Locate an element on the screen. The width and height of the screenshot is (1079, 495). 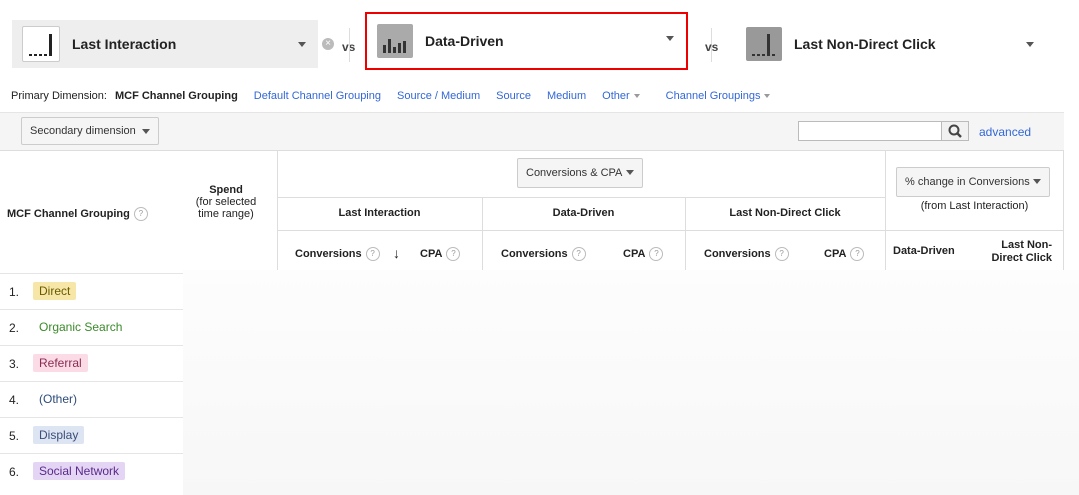
column-header-label: Last Non- is located at coordinates (1026, 245).